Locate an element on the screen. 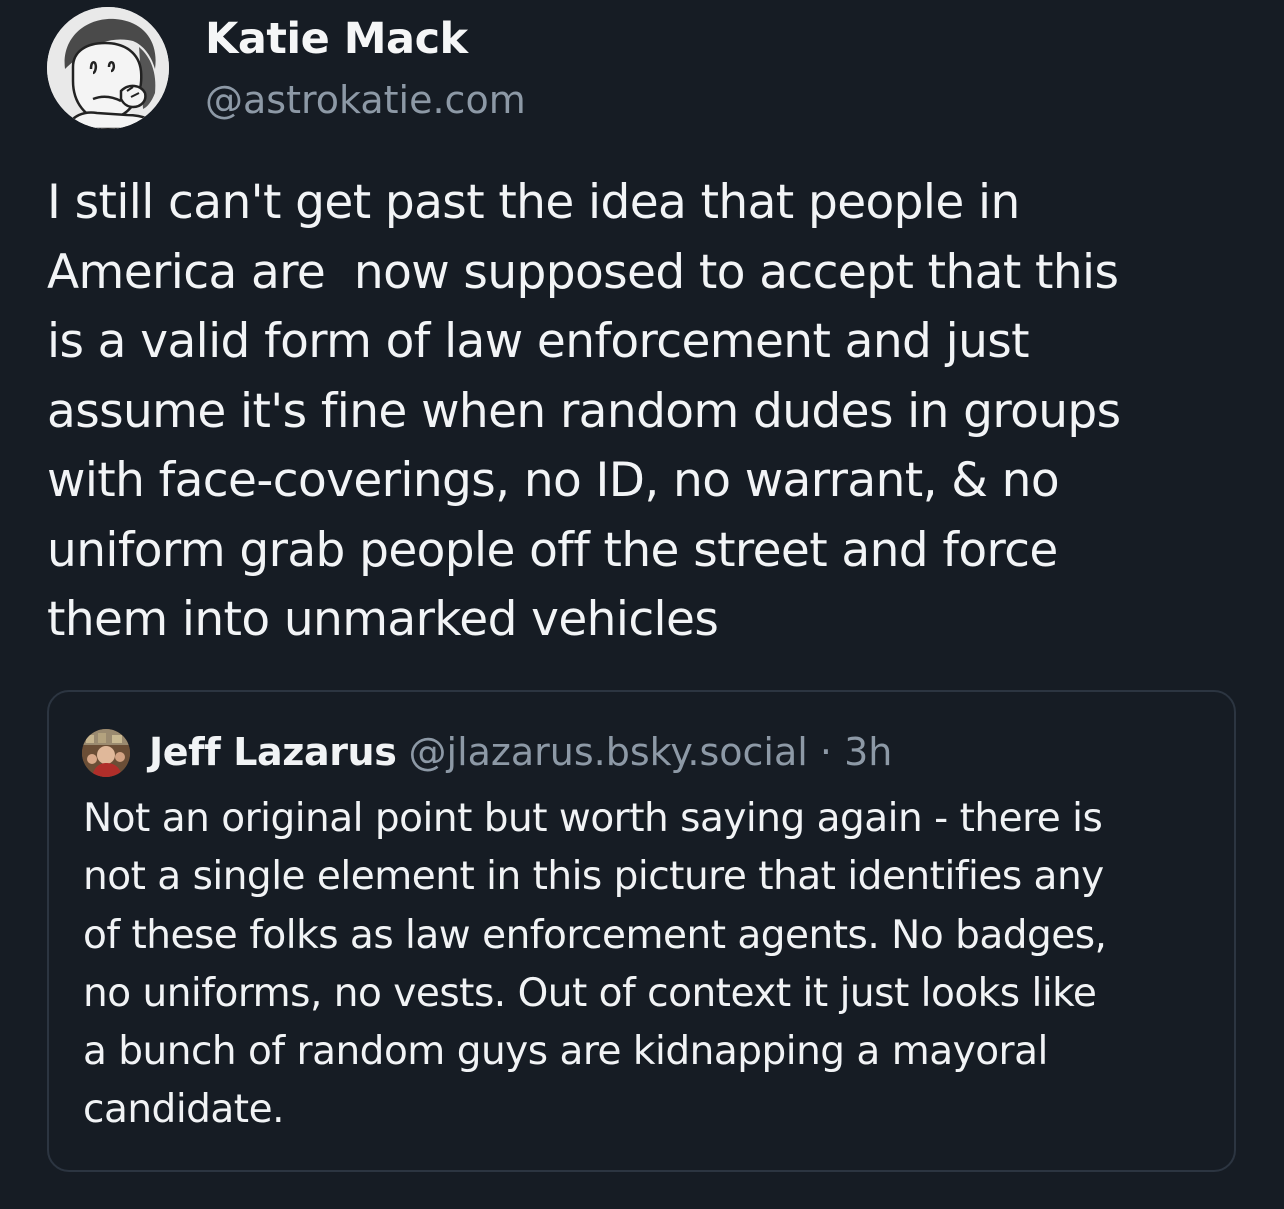 The image size is (1284, 1209). cartoon-portrait-avatar is located at coordinates (108, 68).